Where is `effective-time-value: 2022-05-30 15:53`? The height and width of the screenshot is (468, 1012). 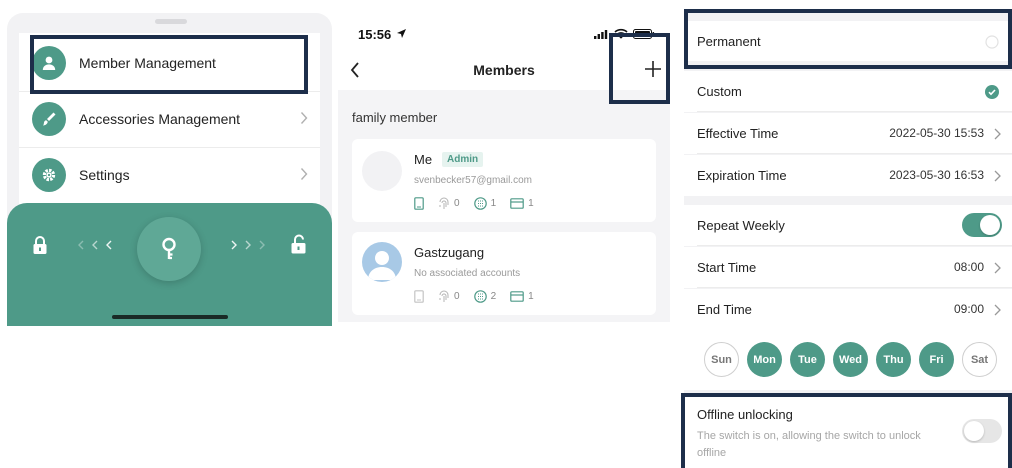
effective-time-value: 2022-05-30 15:53 is located at coordinates (936, 133).